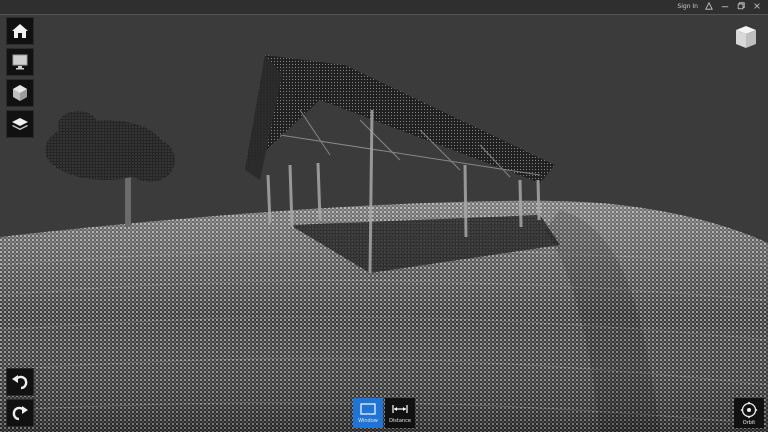  I want to click on measure-toolbar: Window Distance, so click(384, 413).